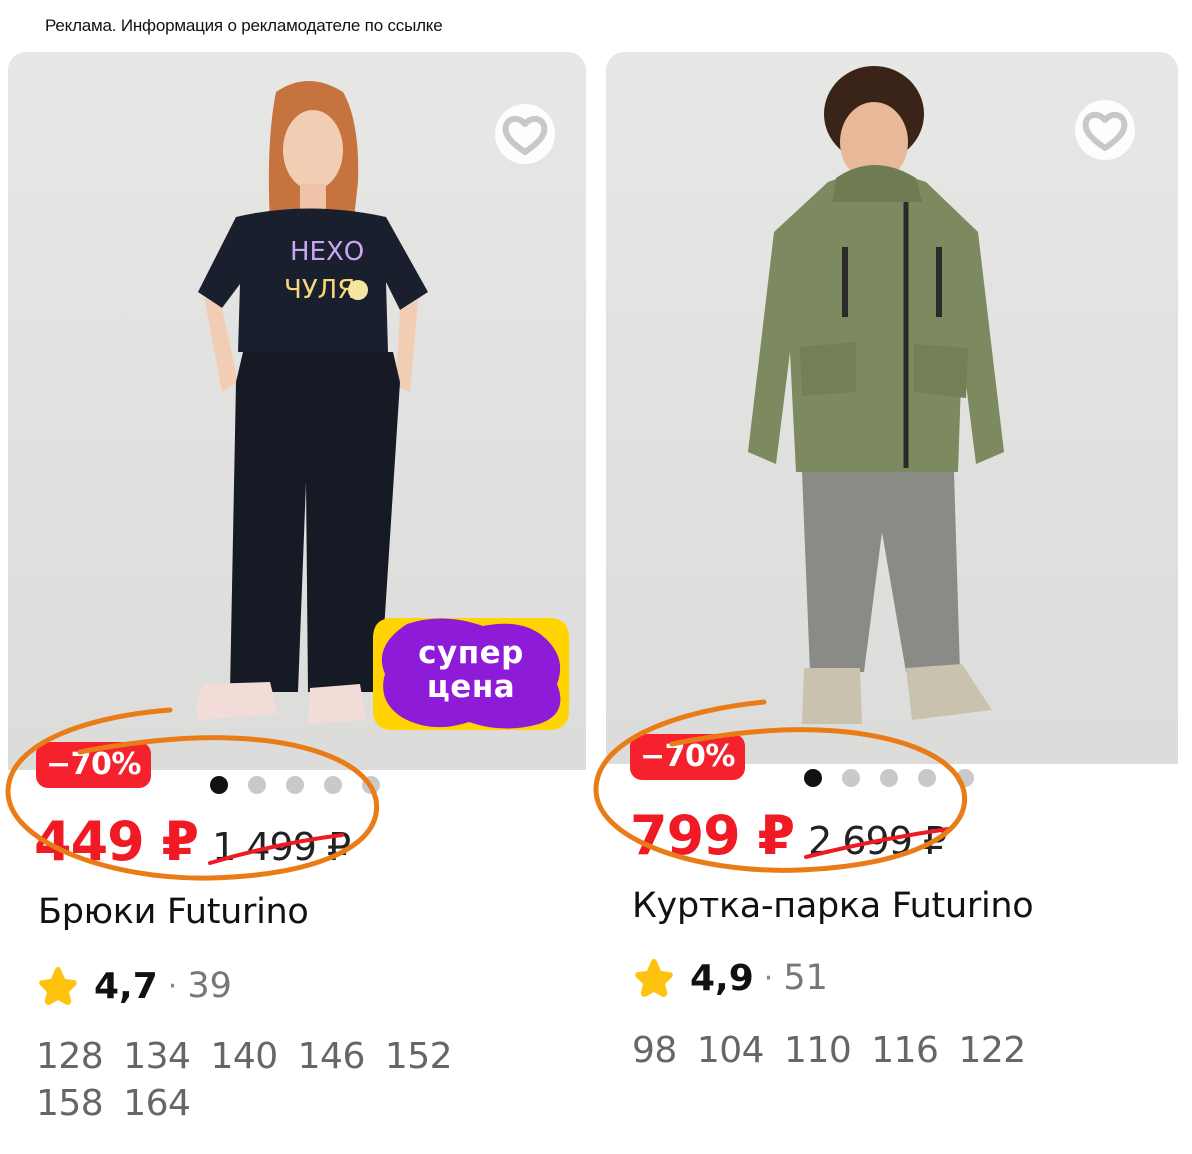 The width and height of the screenshot is (1192, 1154). What do you see at coordinates (173, 912) in the screenshot?
I see `product-title: Брюки Futurino` at bounding box center [173, 912].